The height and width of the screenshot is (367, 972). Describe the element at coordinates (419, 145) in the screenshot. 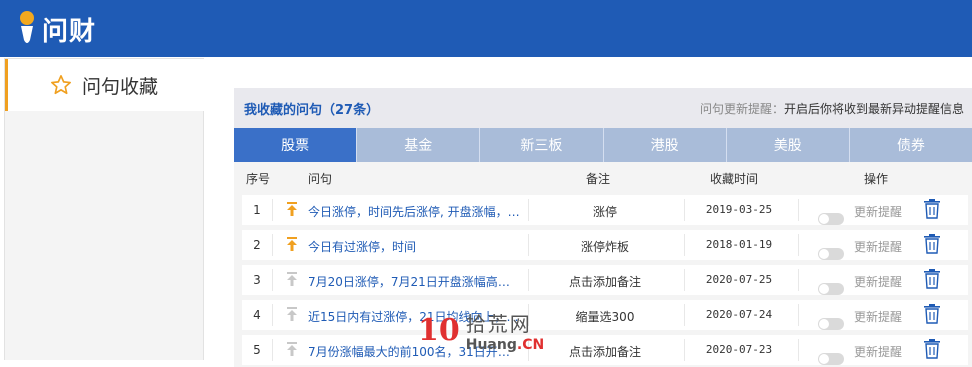

I see `tab-funds: 基金` at that location.